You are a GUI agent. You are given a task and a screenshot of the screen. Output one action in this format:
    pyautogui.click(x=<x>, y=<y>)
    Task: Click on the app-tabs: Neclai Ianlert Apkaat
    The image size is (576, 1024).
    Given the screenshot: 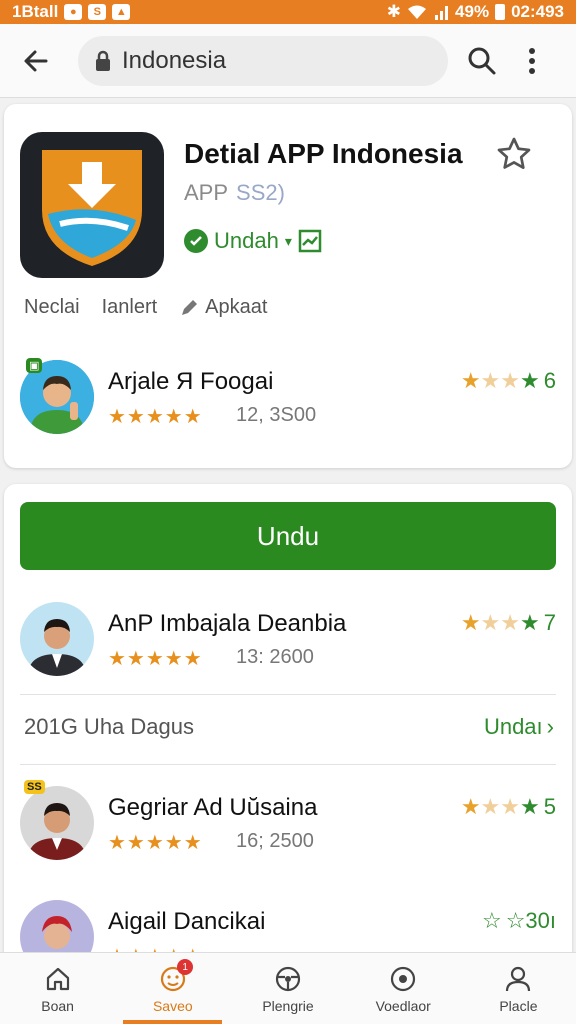 What is the action you would take?
    pyautogui.click(x=145, y=307)
    